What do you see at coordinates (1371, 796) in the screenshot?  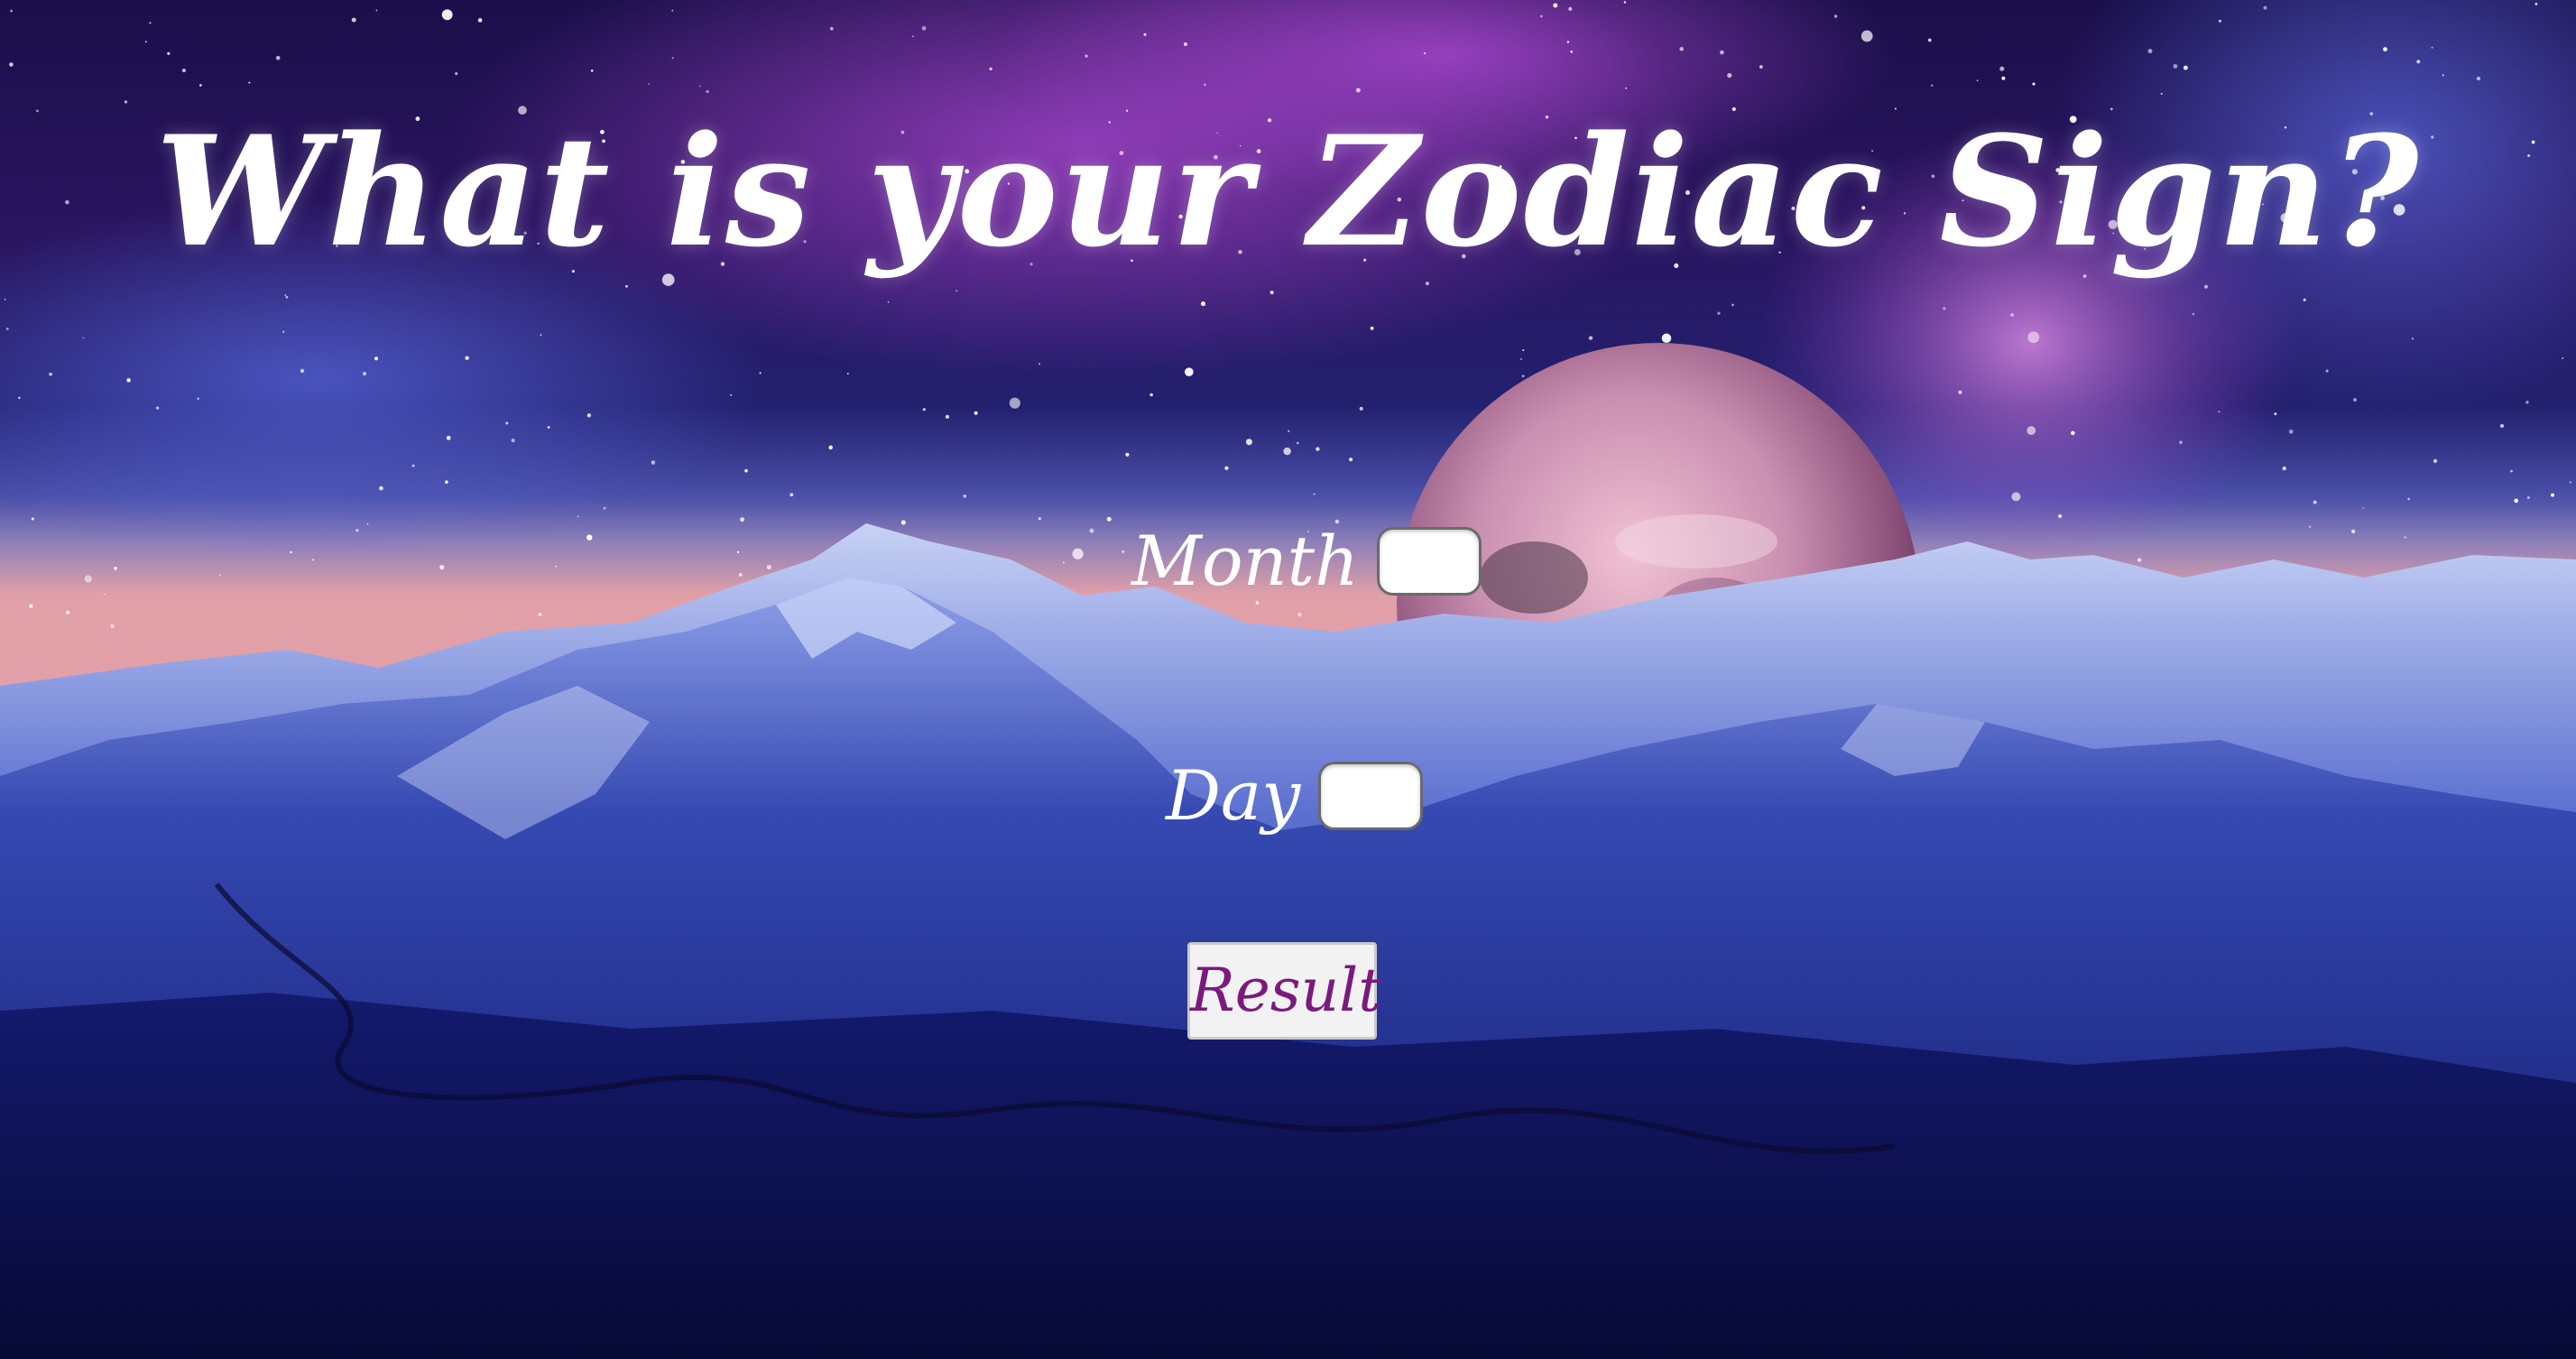 I see `day-input` at bounding box center [1371, 796].